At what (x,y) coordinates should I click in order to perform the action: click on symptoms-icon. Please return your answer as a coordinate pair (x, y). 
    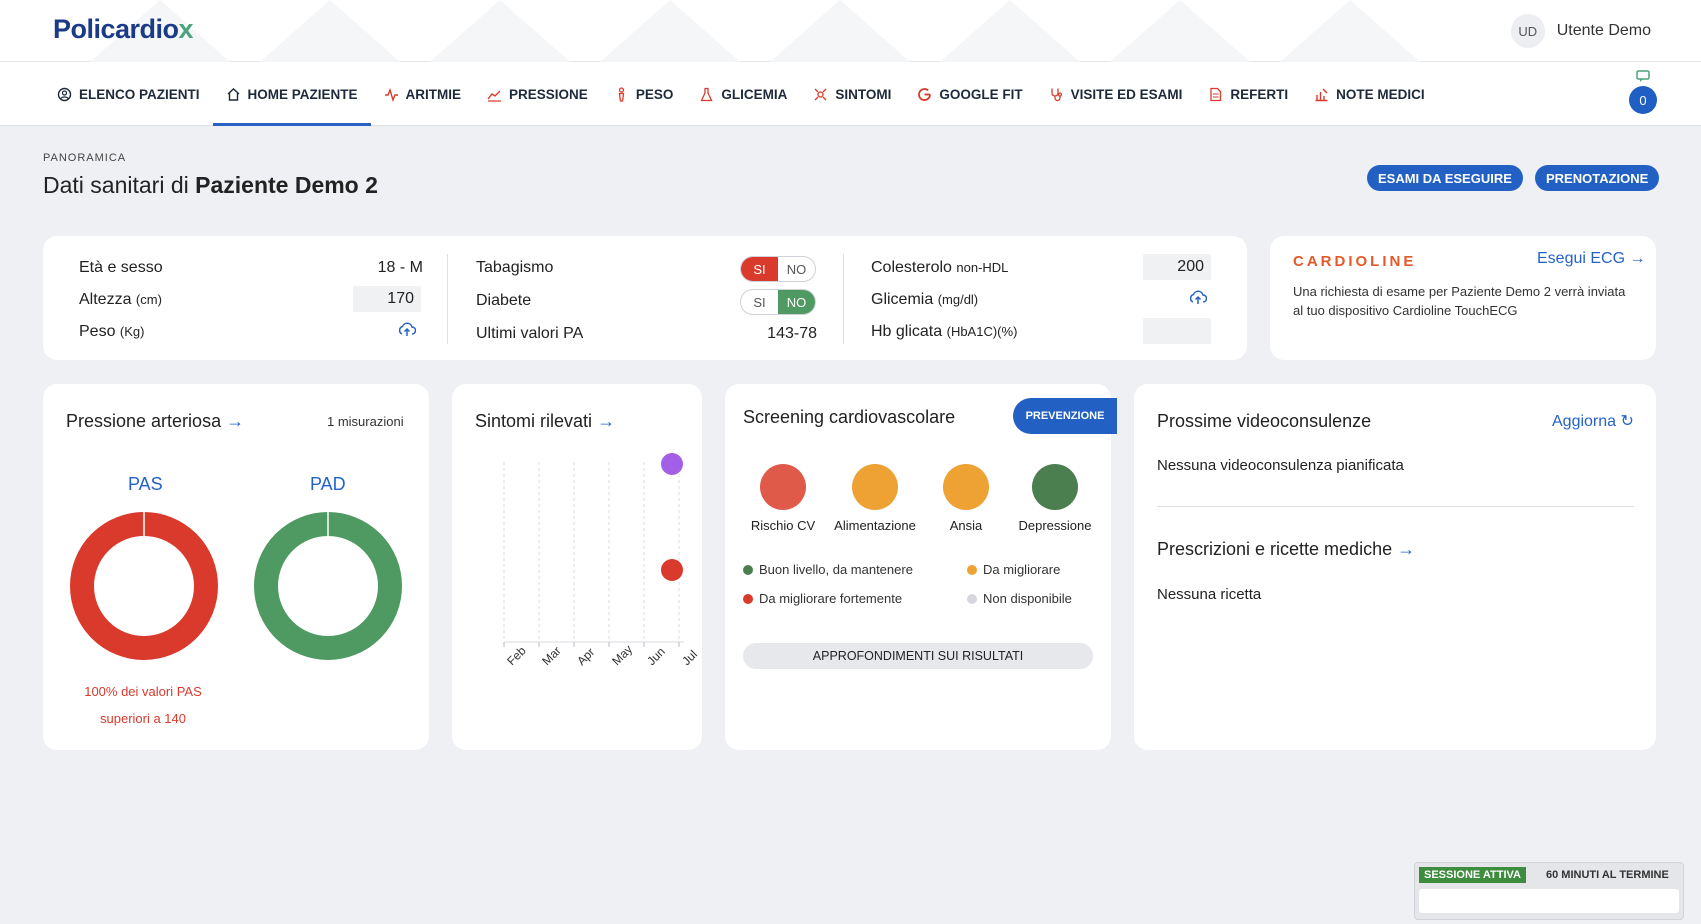
    Looking at the image, I should click on (820, 94).